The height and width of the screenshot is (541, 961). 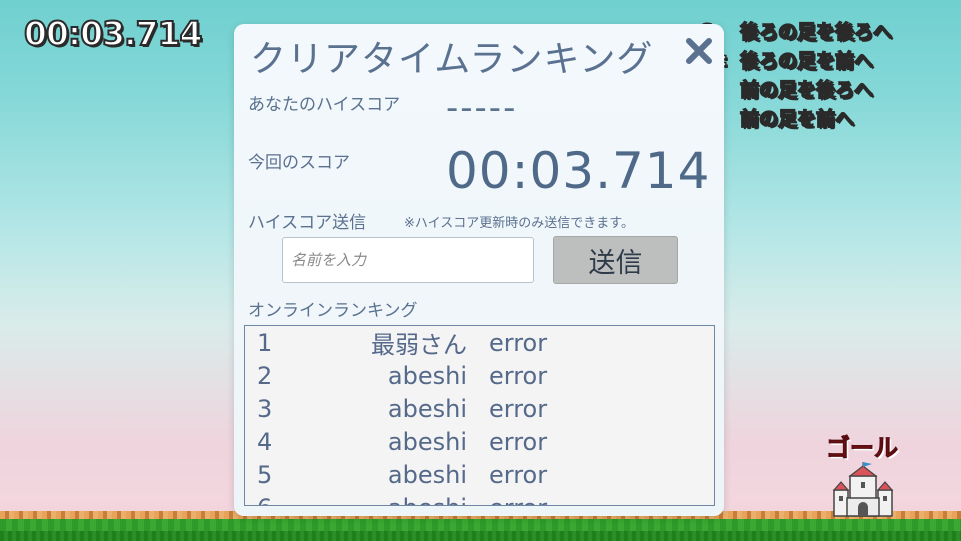 What do you see at coordinates (699, 51) in the screenshot?
I see `close-icon` at bounding box center [699, 51].